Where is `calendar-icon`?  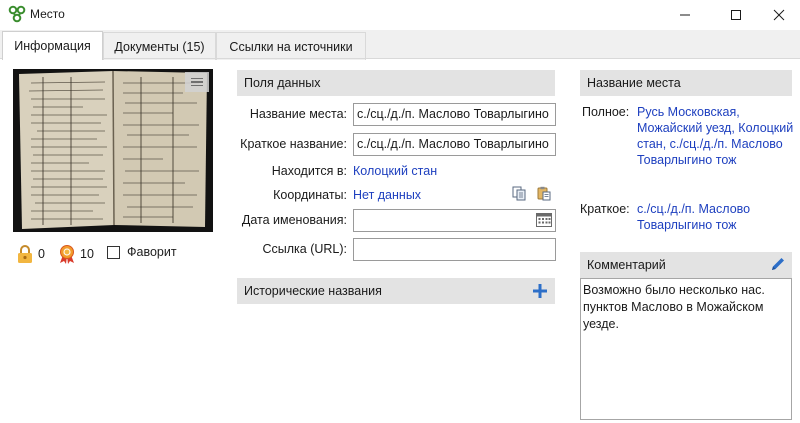 calendar-icon is located at coordinates (544, 219).